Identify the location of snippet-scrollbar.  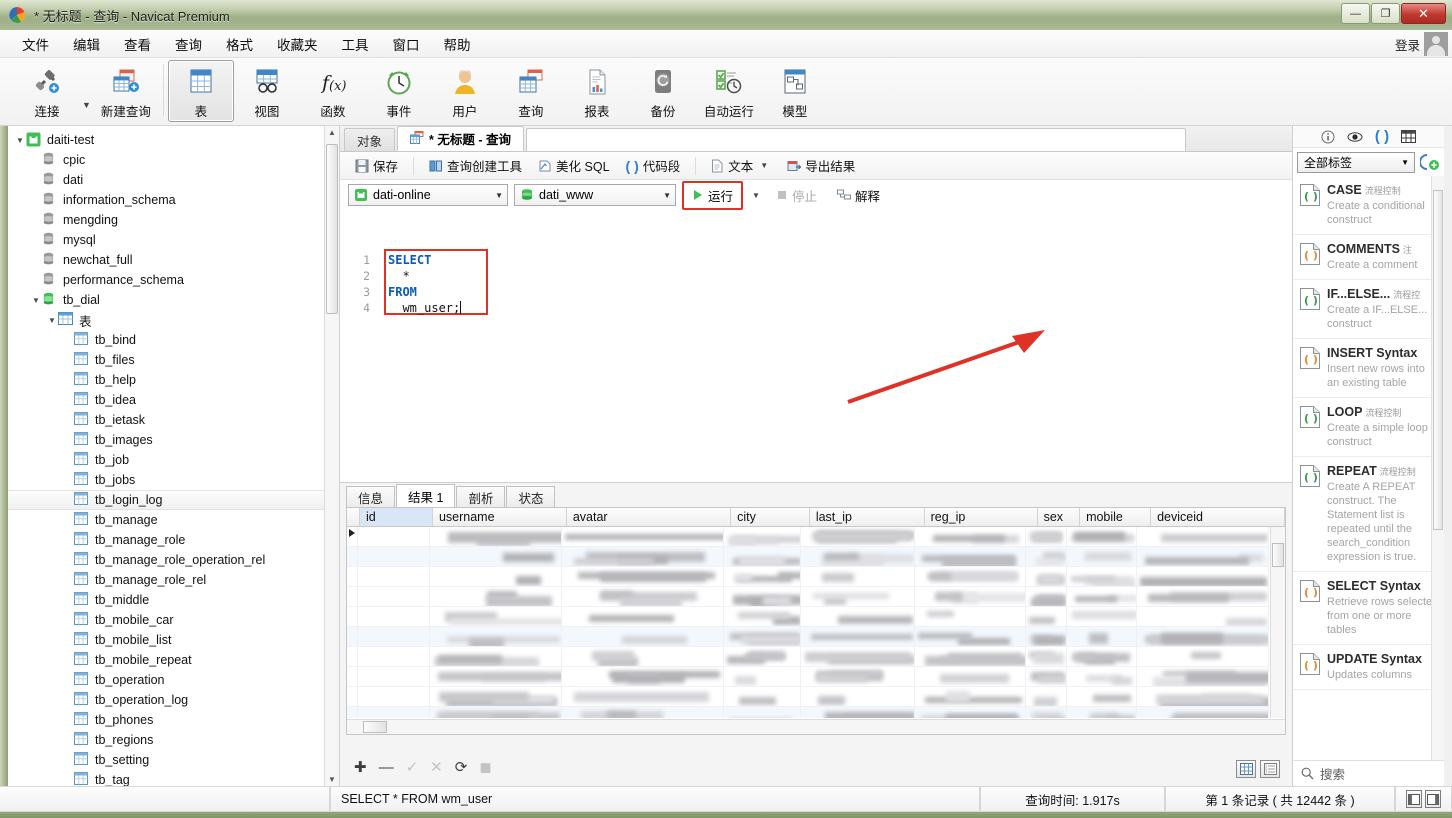
(1437, 468).